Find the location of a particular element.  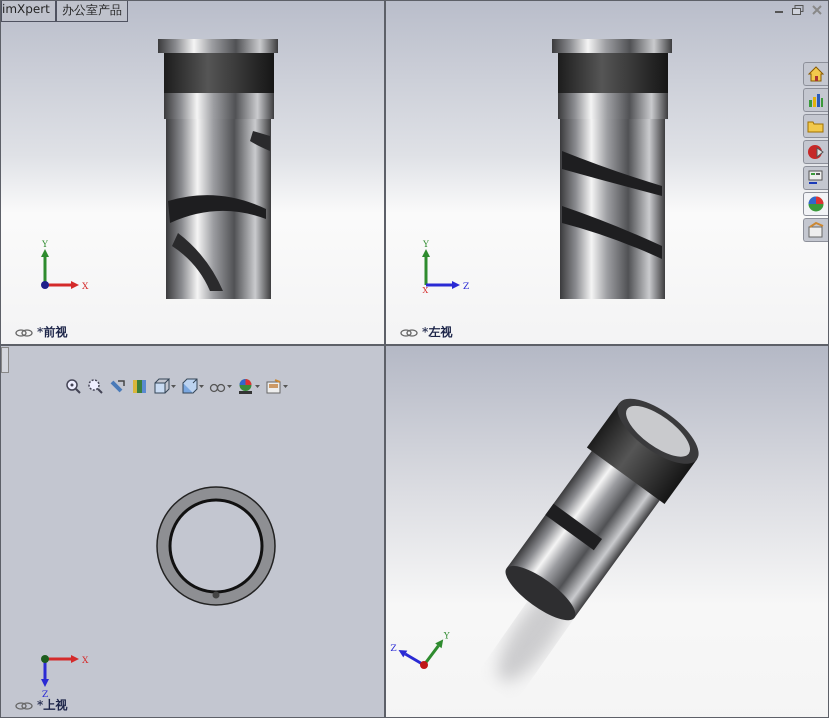

zoom-area-icon is located at coordinates (95, 386).